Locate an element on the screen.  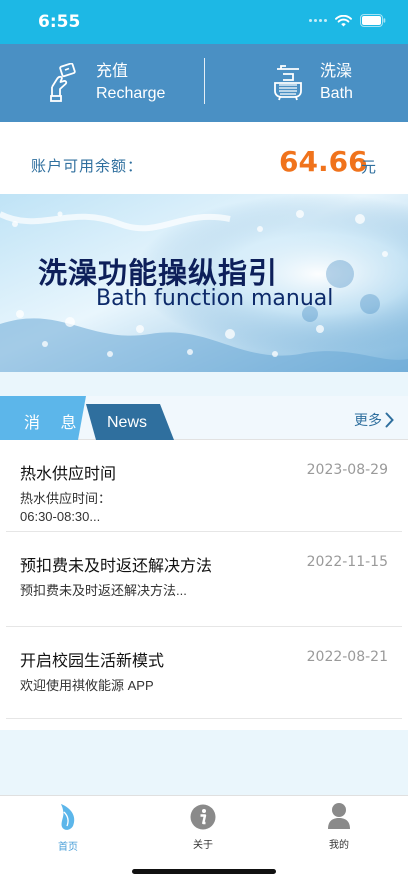
action-divider is located at coordinates (204, 81).